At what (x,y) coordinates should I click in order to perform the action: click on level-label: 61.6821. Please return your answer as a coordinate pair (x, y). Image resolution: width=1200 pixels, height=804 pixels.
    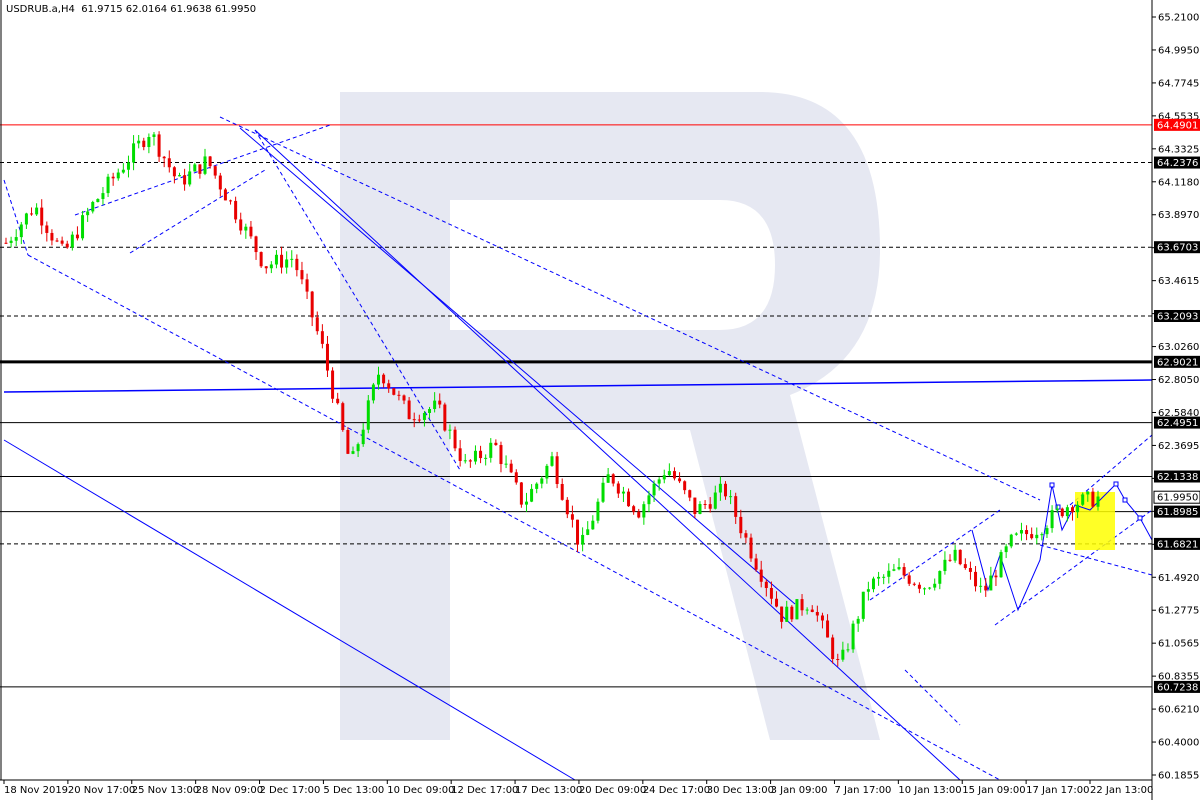
    Looking at the image, I should click on (1177, 544).